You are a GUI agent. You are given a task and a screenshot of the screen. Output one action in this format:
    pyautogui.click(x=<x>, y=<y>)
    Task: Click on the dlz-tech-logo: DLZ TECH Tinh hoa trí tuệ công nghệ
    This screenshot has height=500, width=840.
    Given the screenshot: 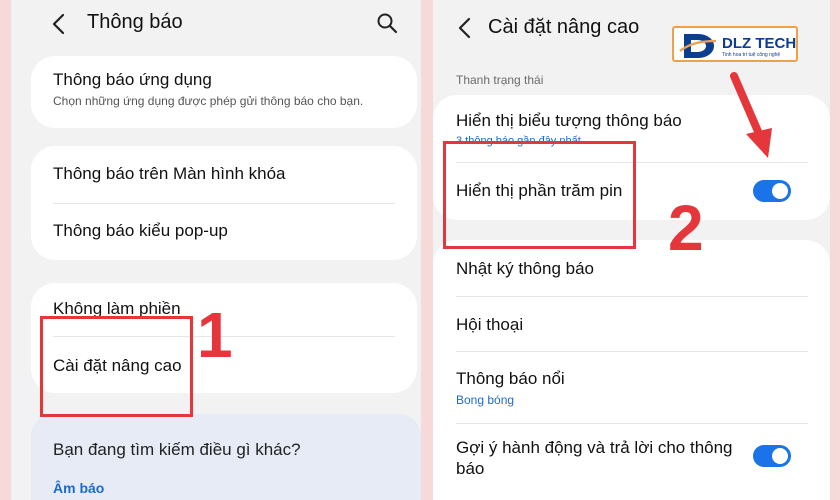 What is the action you would take?
    pyautogui.click(x=735, y=44)
    